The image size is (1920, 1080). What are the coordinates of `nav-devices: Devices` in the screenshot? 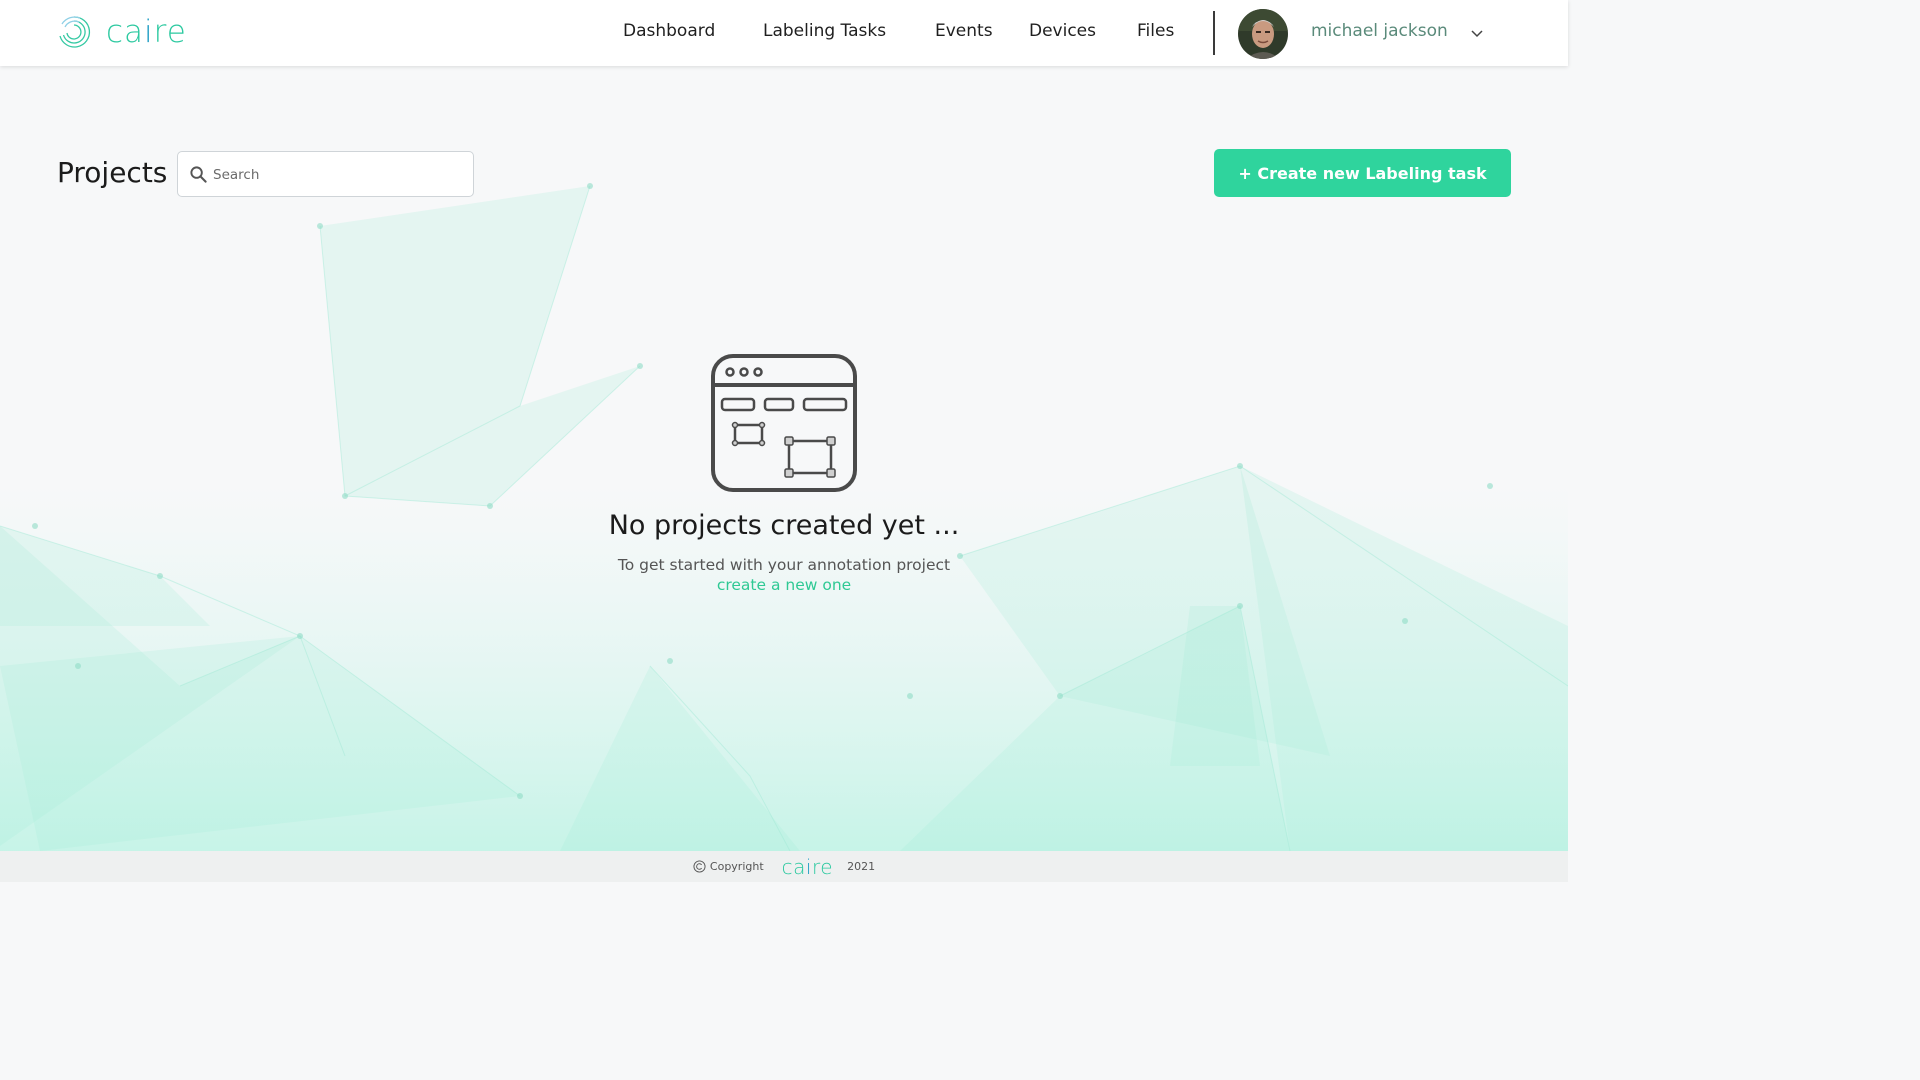 It's located at (1062, 31).